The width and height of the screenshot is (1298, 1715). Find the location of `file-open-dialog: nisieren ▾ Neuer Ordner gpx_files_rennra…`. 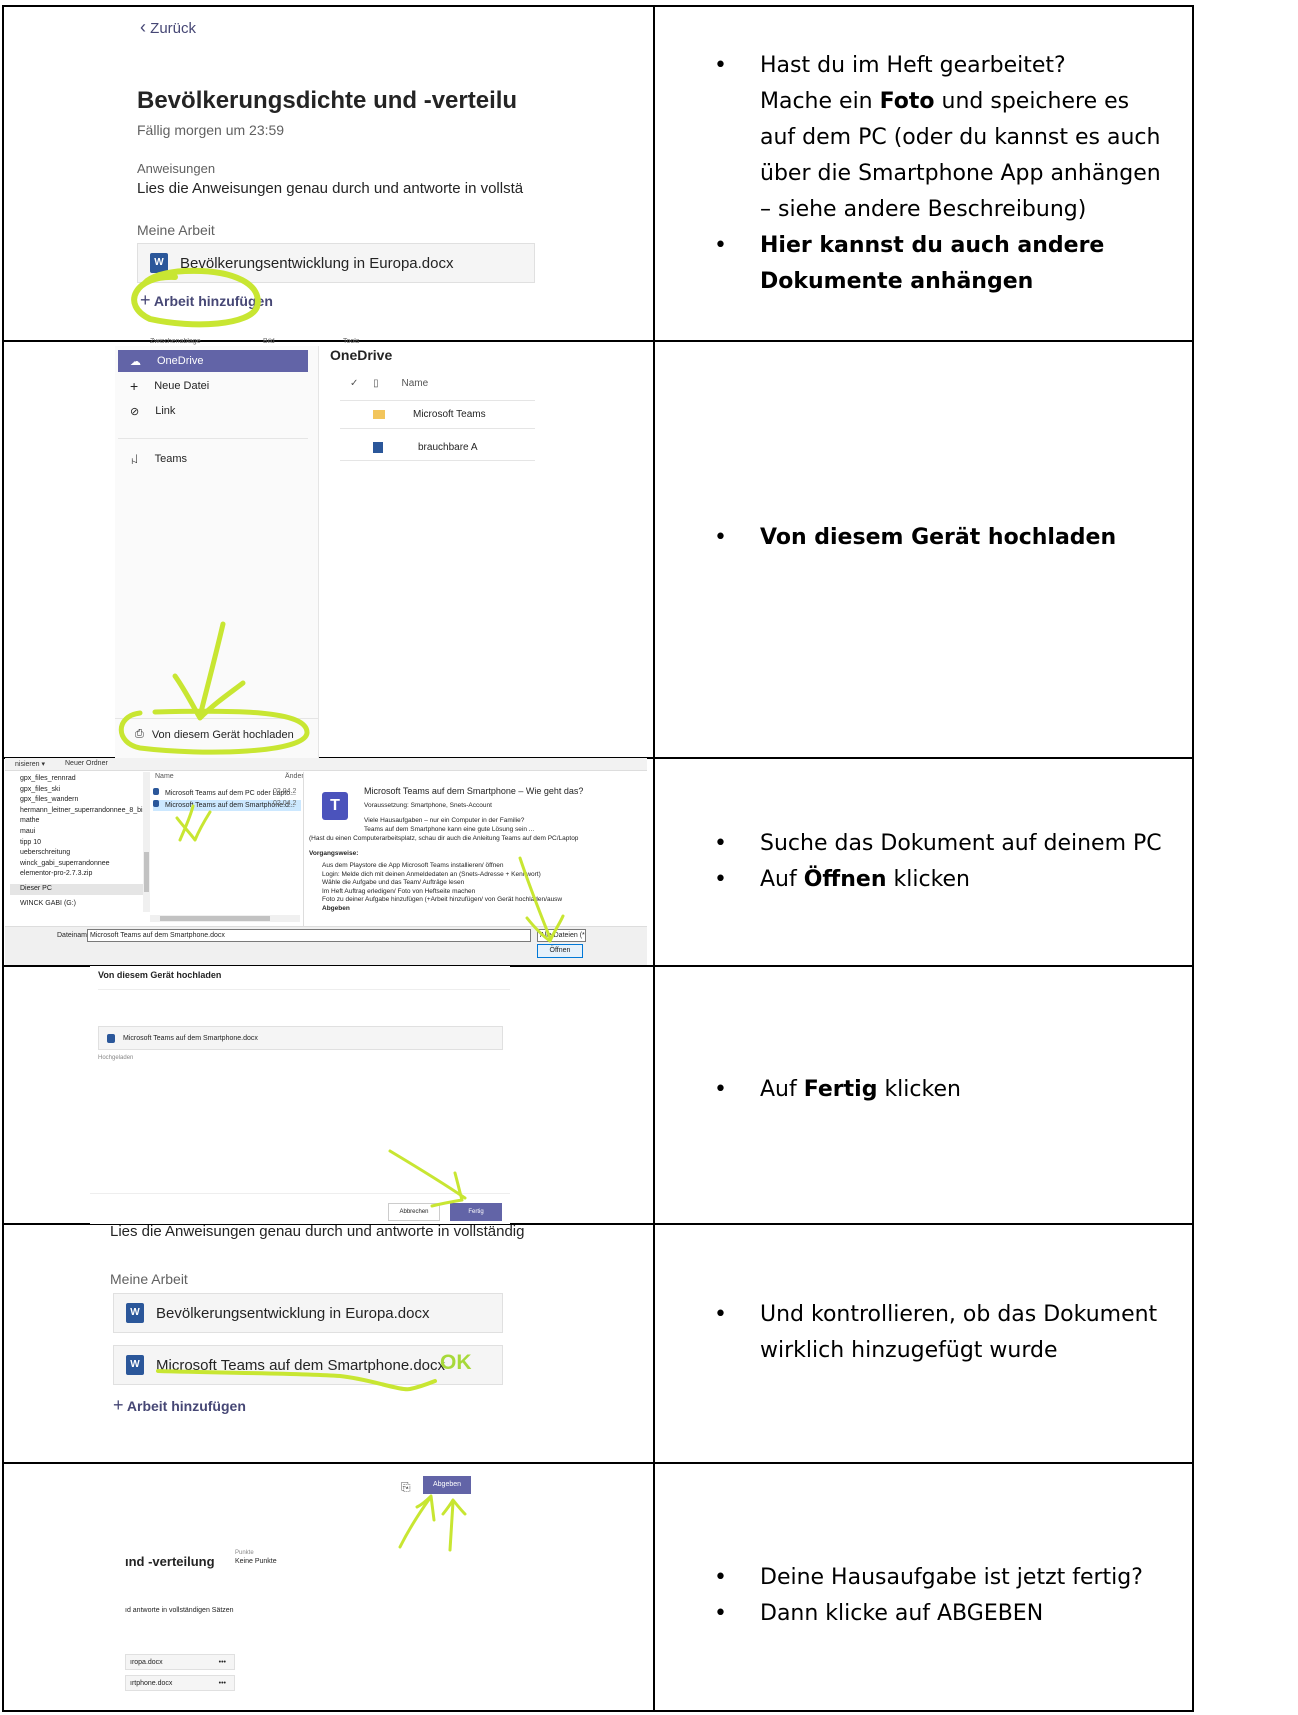

file-open-dialog: nisieren ▾ Neuer Ordner gpx_files_rennra… is located at coordinates (326, 861).